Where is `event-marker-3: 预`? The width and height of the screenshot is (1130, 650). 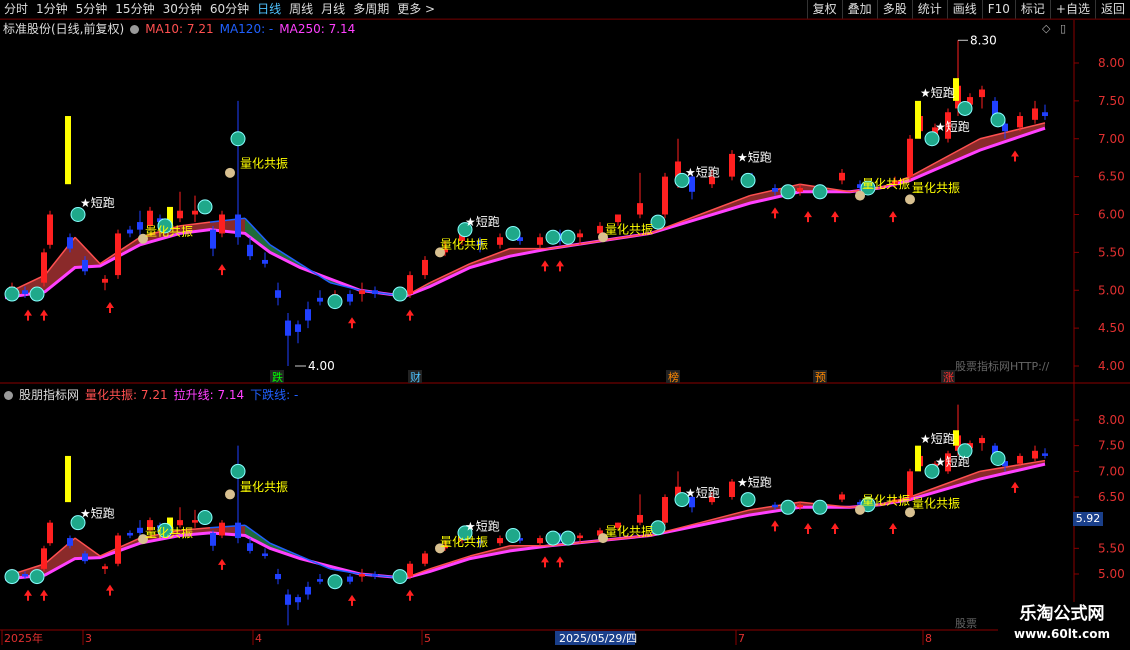
event-marker-3: 预 is located at coordinates (820, 377).